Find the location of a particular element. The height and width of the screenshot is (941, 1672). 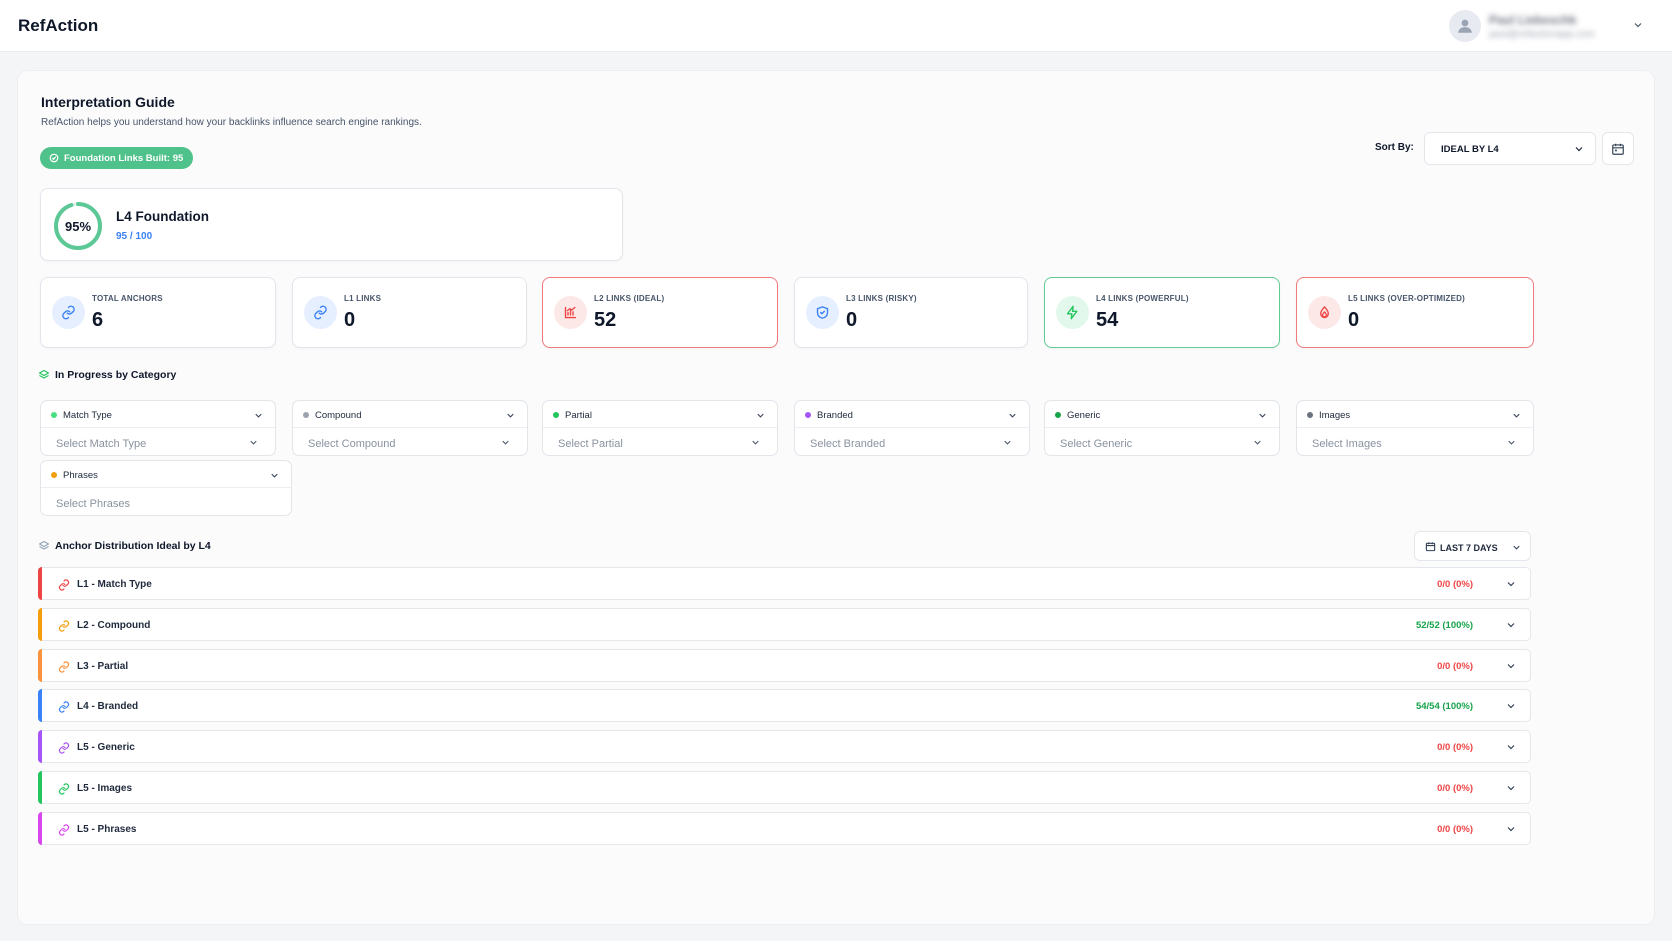

stat-label: L3 LINKS (RISKY) is located at coordinates (881, 298).